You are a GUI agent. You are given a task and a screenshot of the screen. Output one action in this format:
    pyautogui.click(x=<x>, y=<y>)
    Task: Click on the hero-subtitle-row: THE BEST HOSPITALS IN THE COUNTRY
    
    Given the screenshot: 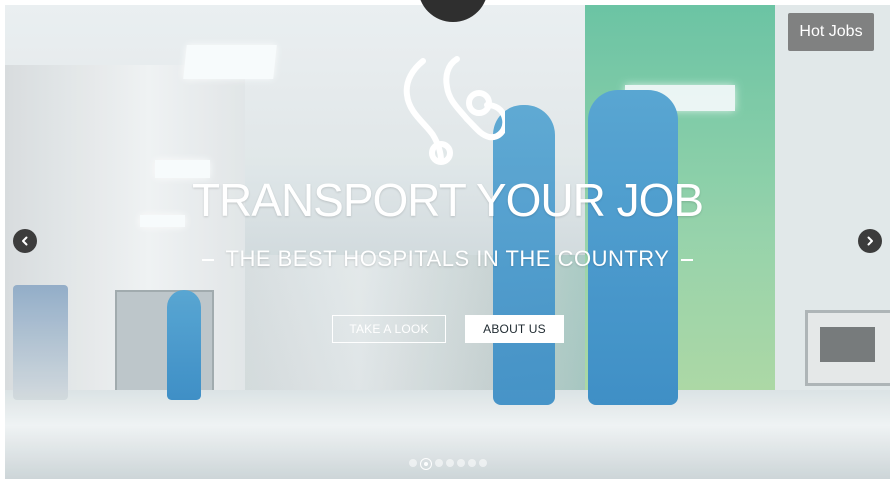 What is the action you would take?
    pyautogui.click(x=447, y=259)
    